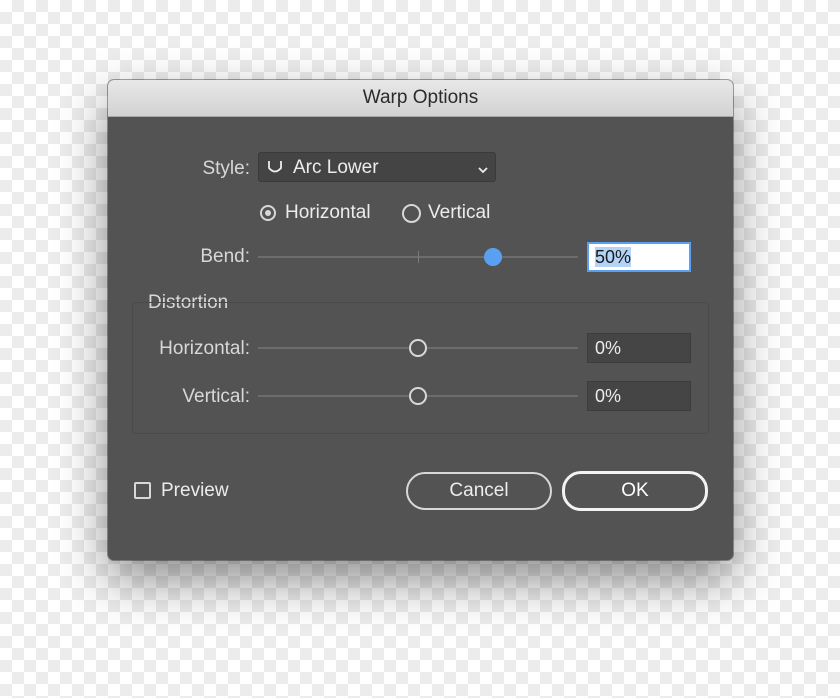 The height and width of the screenshot is (698, 840). Describe the element at coordinates (639, 348) in the screenshot. I see `distortion-horizontal-input: 0%` at that location.